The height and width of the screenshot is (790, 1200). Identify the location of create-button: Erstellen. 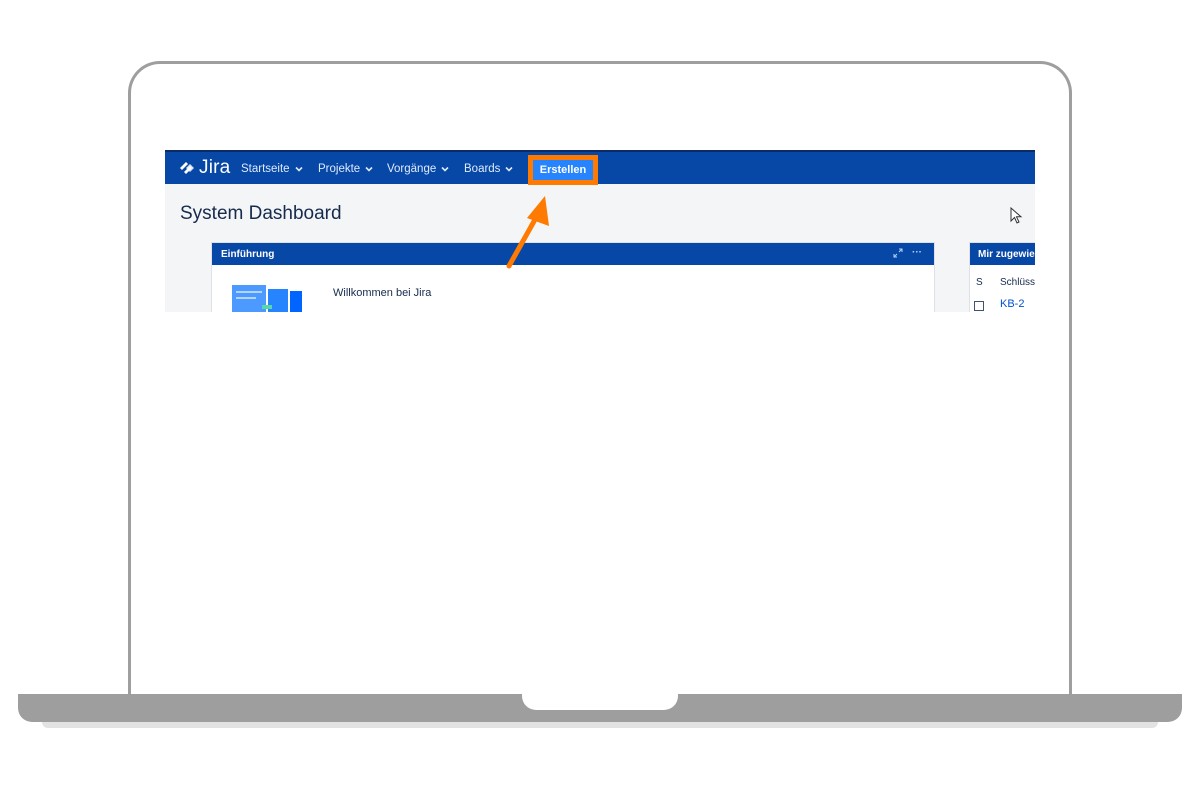
(563, 170).